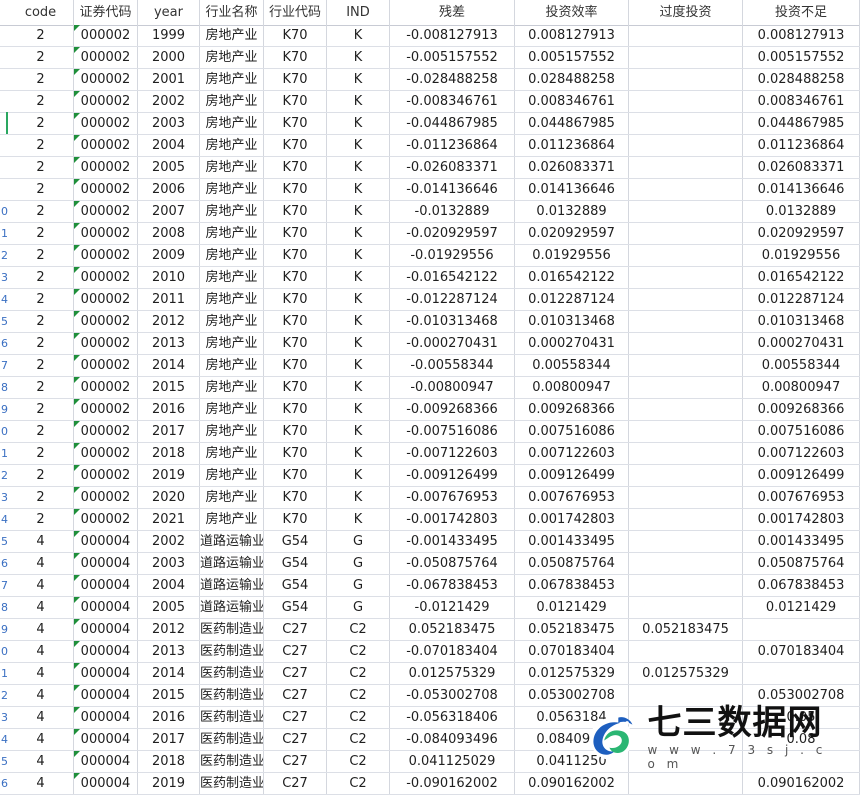  I want to click on table-cell: -0.010313468, so click(452, 321).